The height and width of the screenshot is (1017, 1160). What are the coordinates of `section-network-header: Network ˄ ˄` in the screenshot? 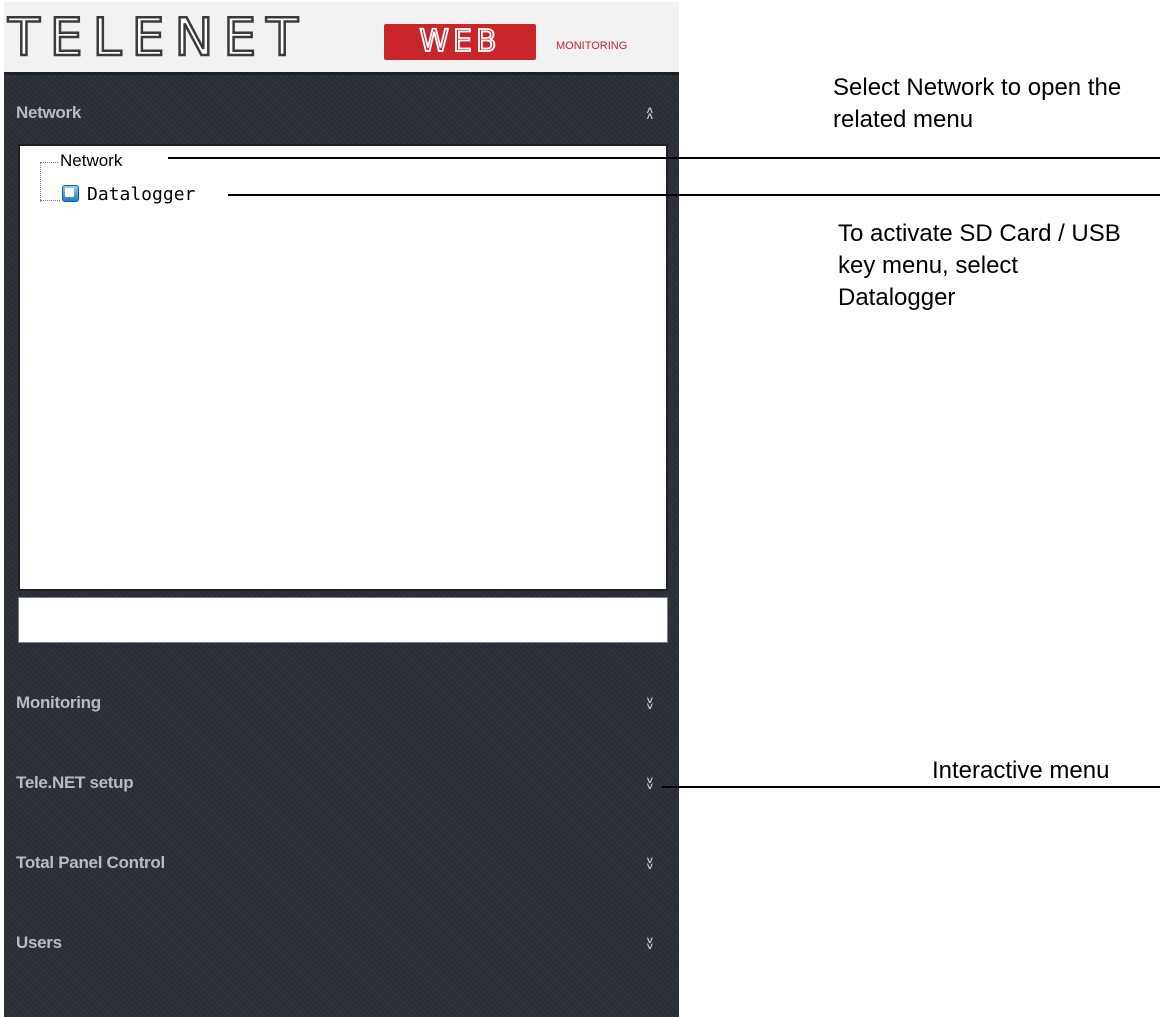 It's located at (341, 113).